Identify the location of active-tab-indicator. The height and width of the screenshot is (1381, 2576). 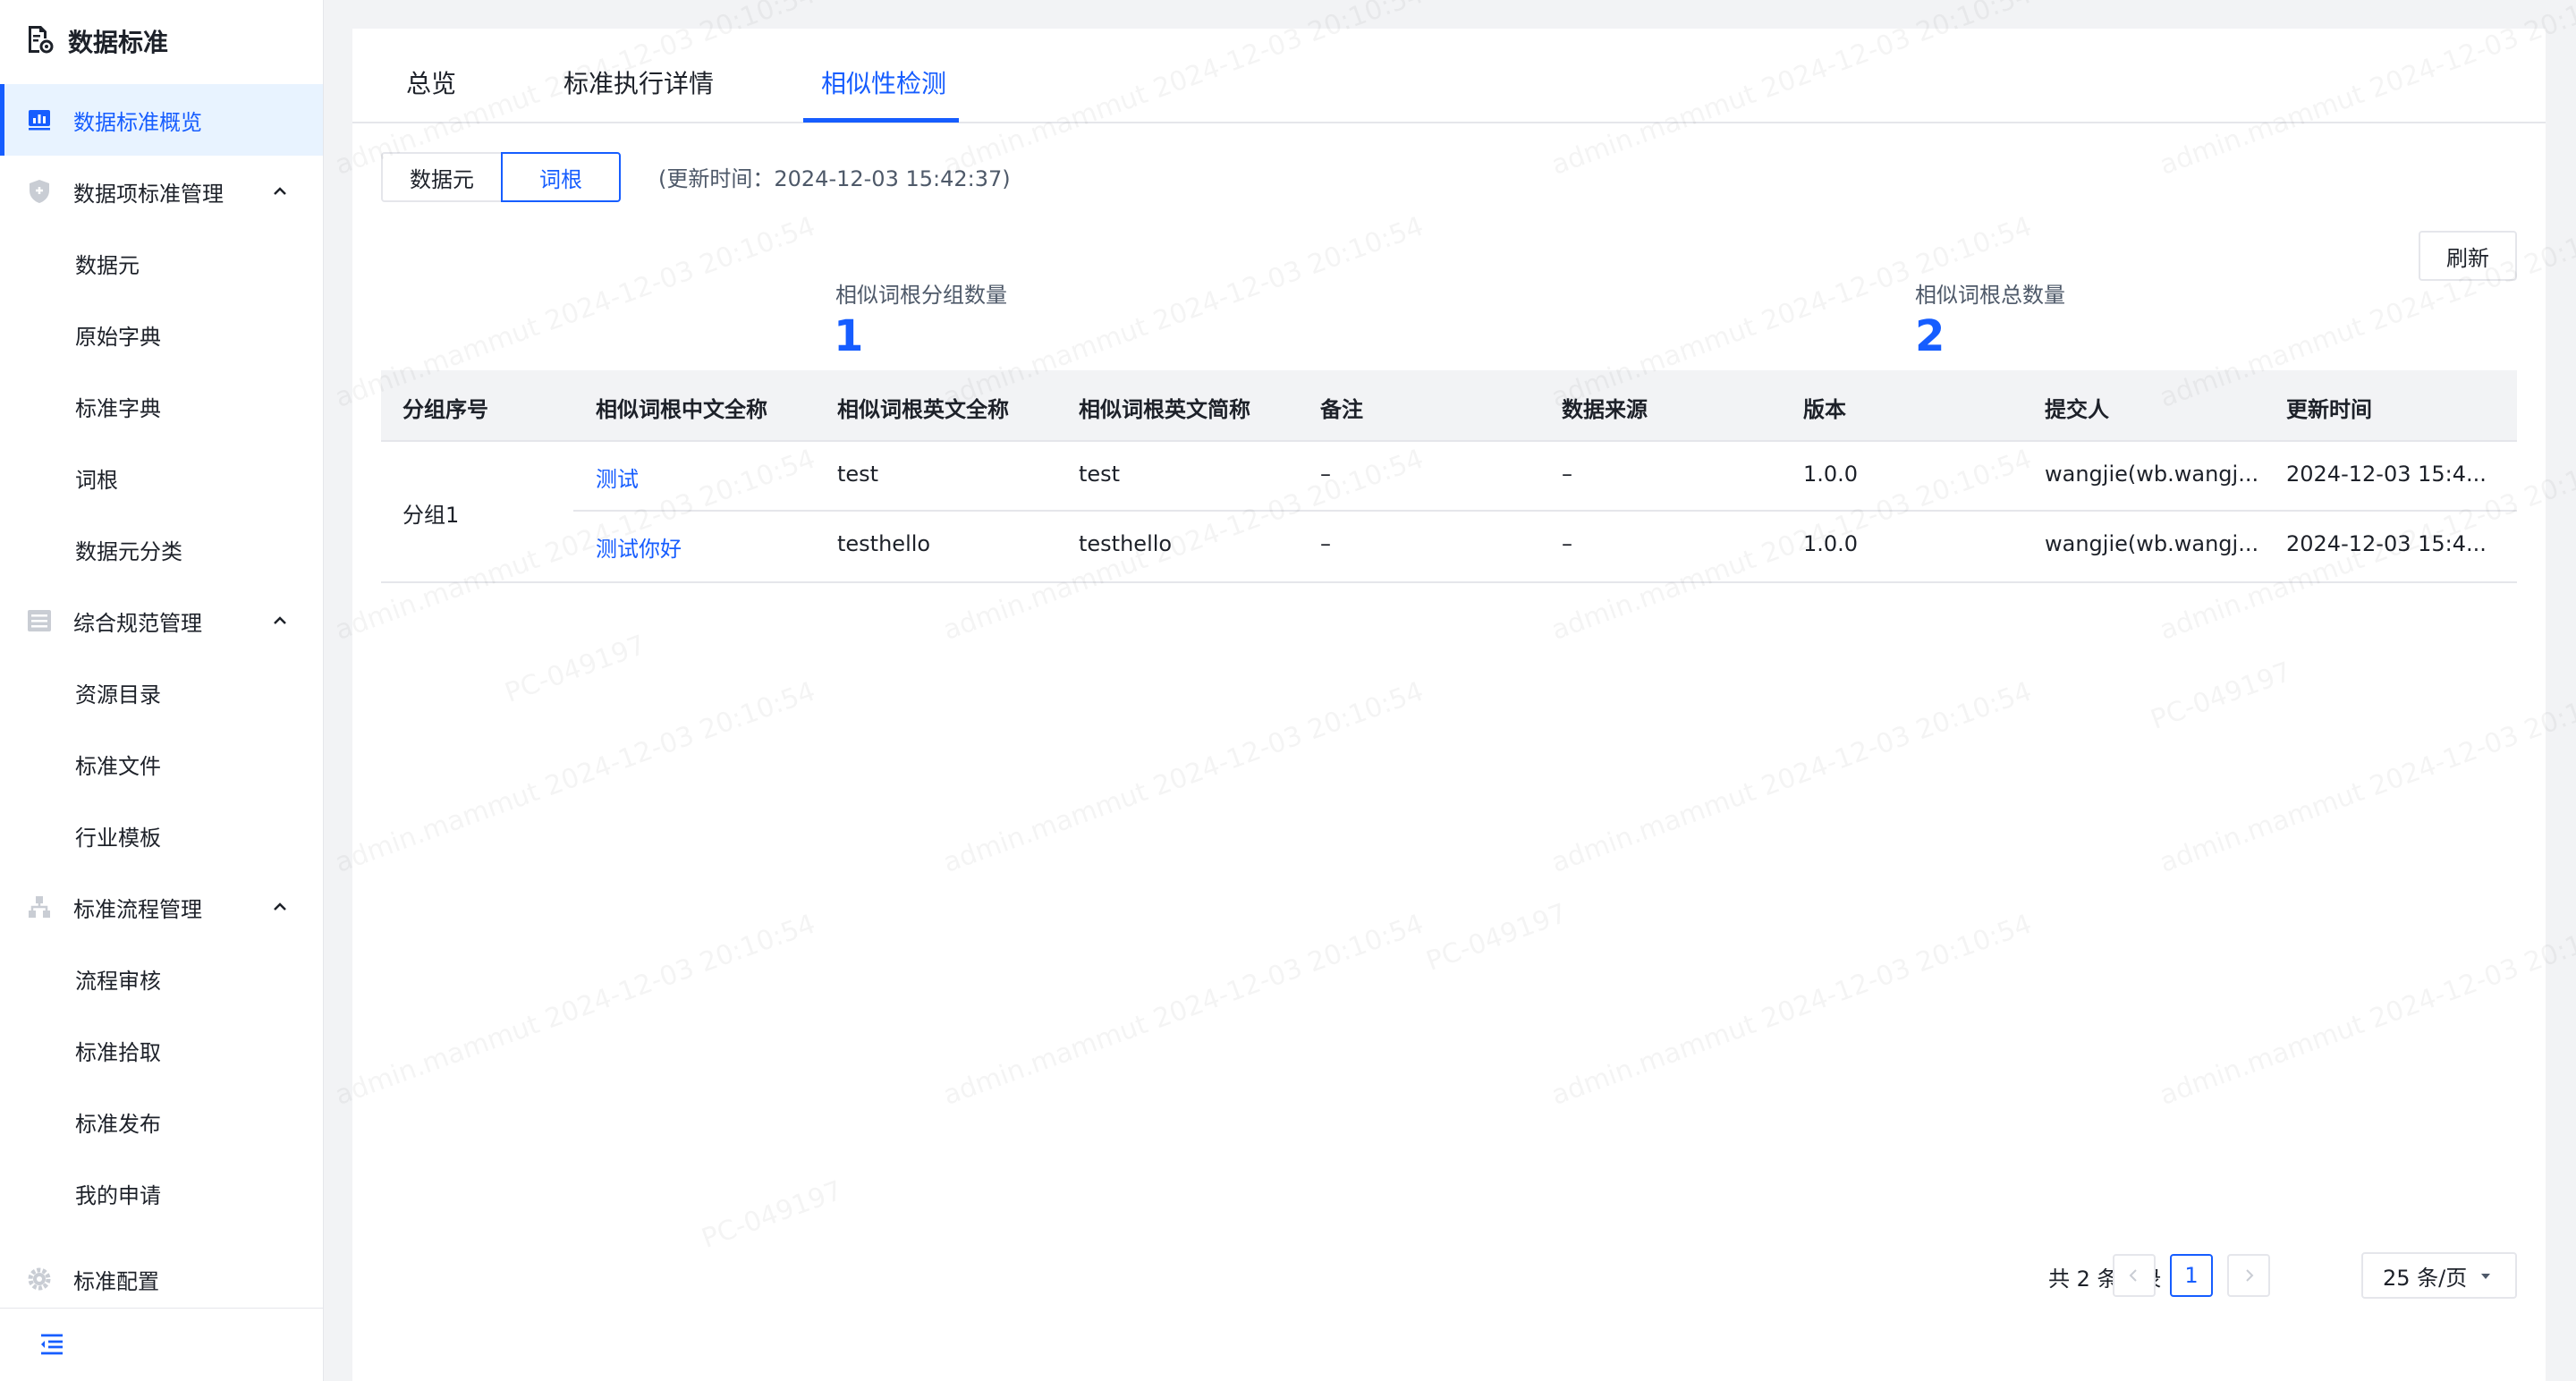
(881, 120).